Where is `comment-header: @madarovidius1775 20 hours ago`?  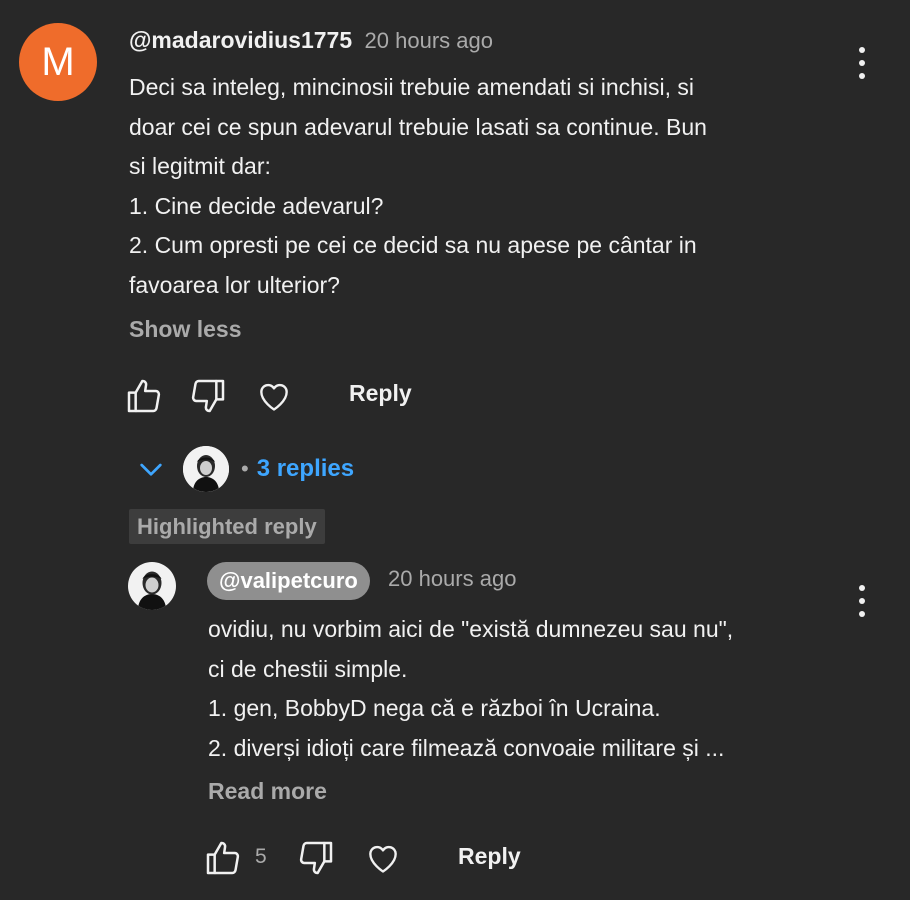 comment-header: @madarovidius1775 20 hours ago is located at coordinates (311, 40).